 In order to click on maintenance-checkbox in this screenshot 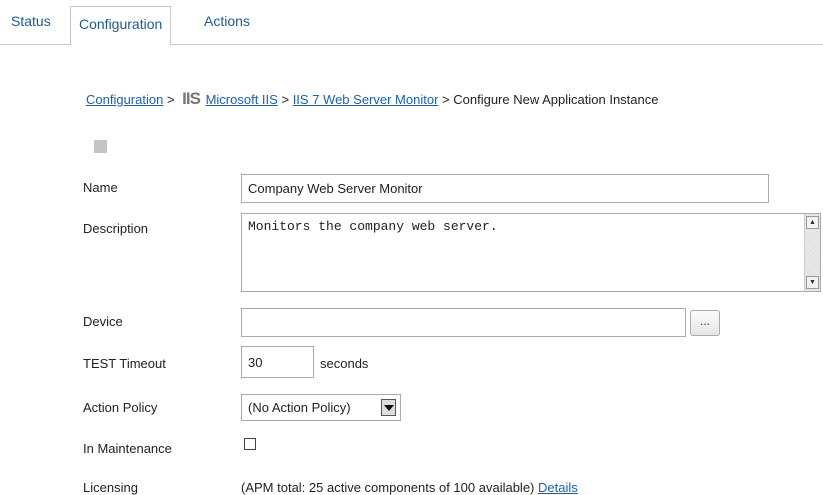, I will do `click(250, 444)`.